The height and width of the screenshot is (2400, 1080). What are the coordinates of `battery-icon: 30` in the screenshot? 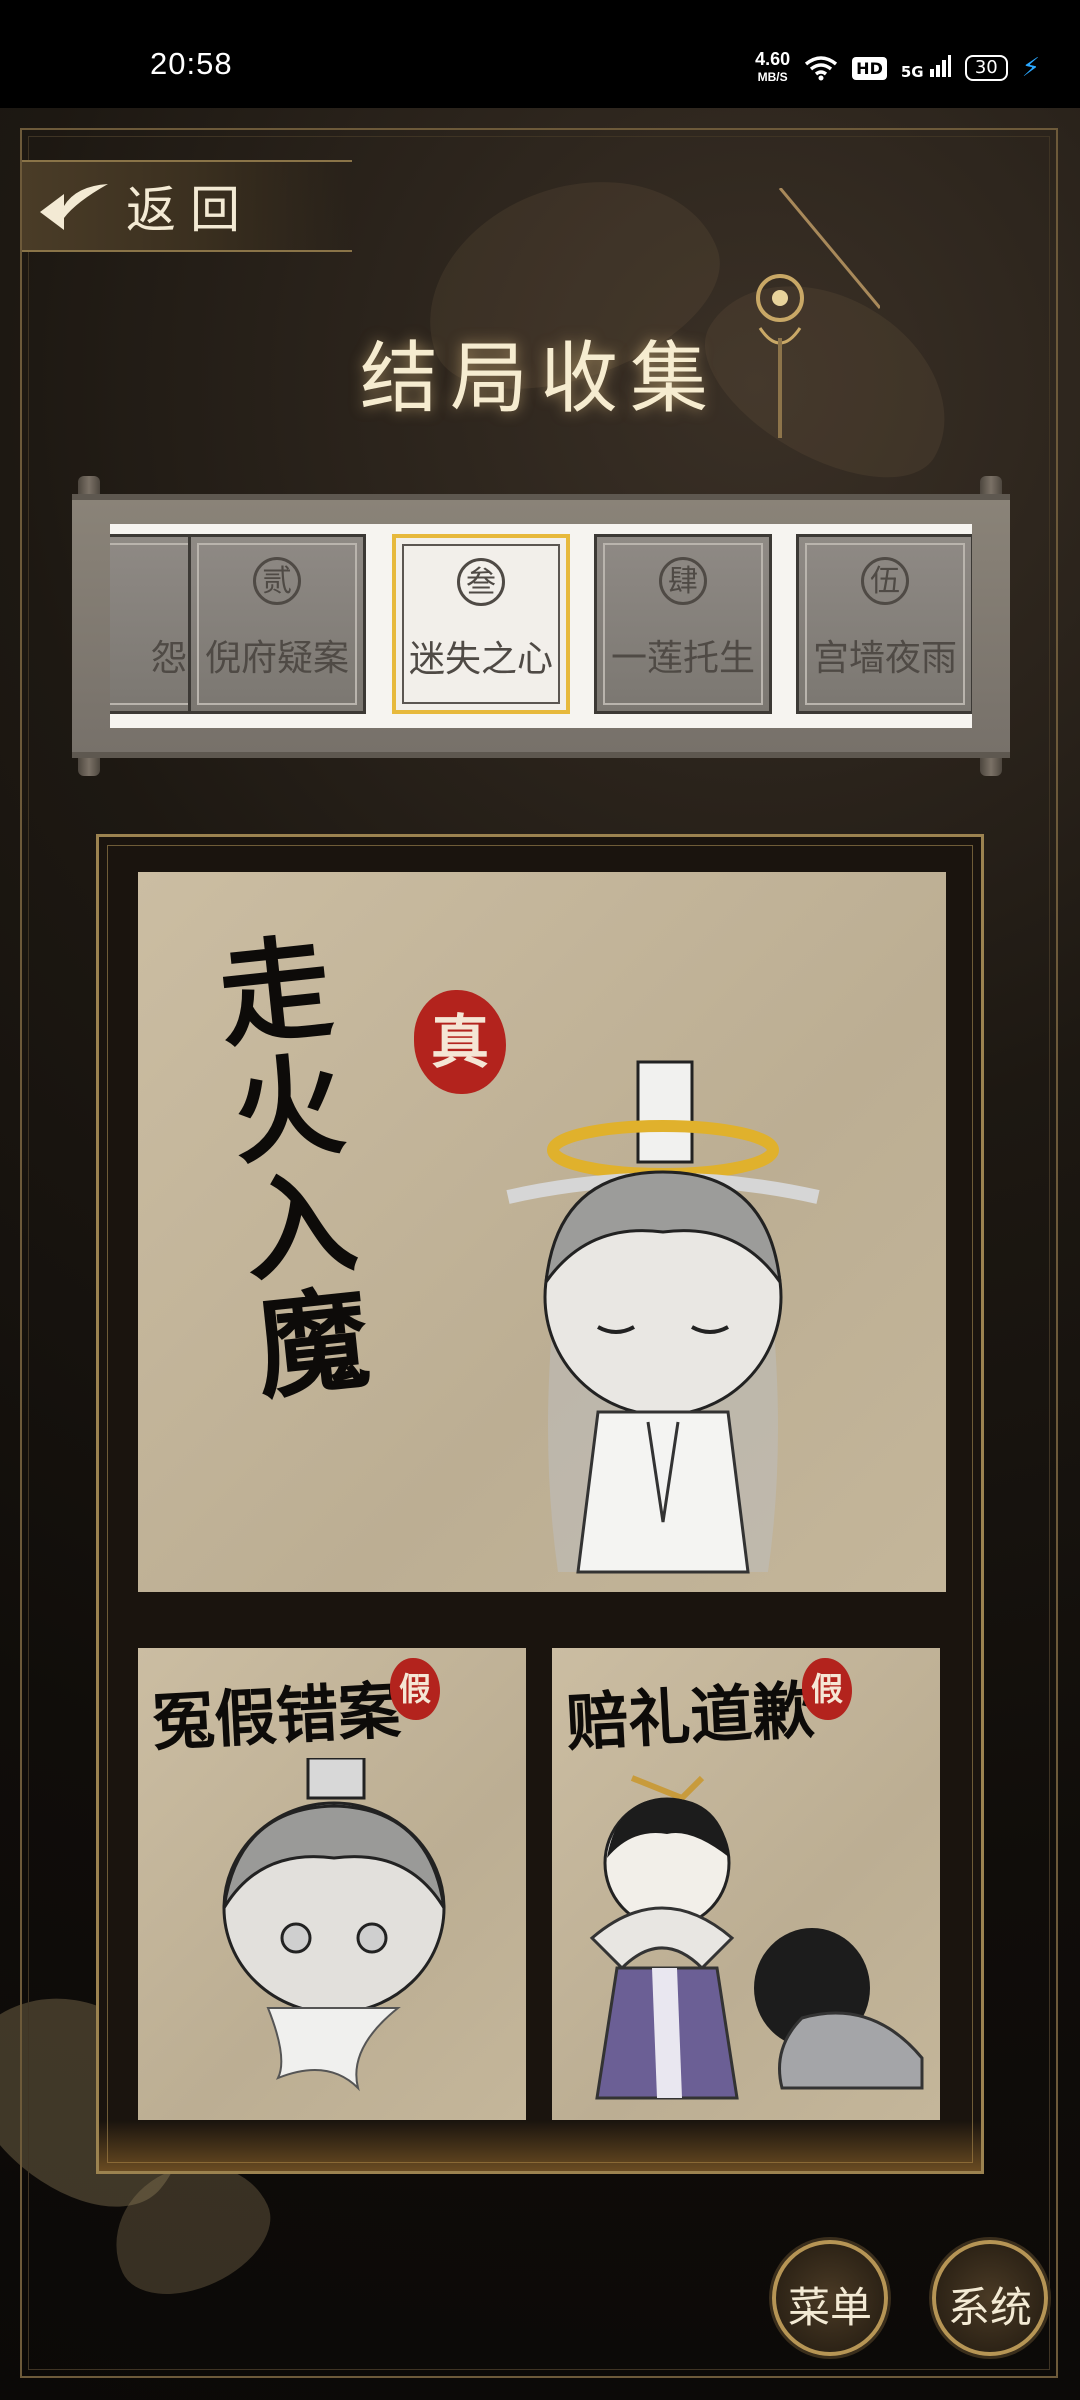 It's located at (986, 68).